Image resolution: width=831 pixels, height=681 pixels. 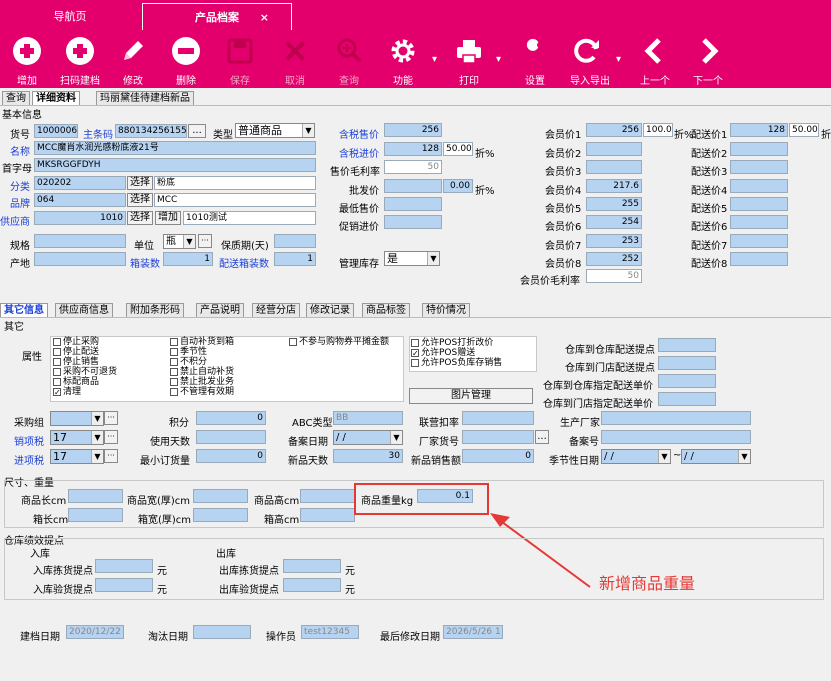 What do you see at coordinates (590, 59) in the screenshot?
I see `import-export-button: 导入导出` at bounding box center [590, 59].